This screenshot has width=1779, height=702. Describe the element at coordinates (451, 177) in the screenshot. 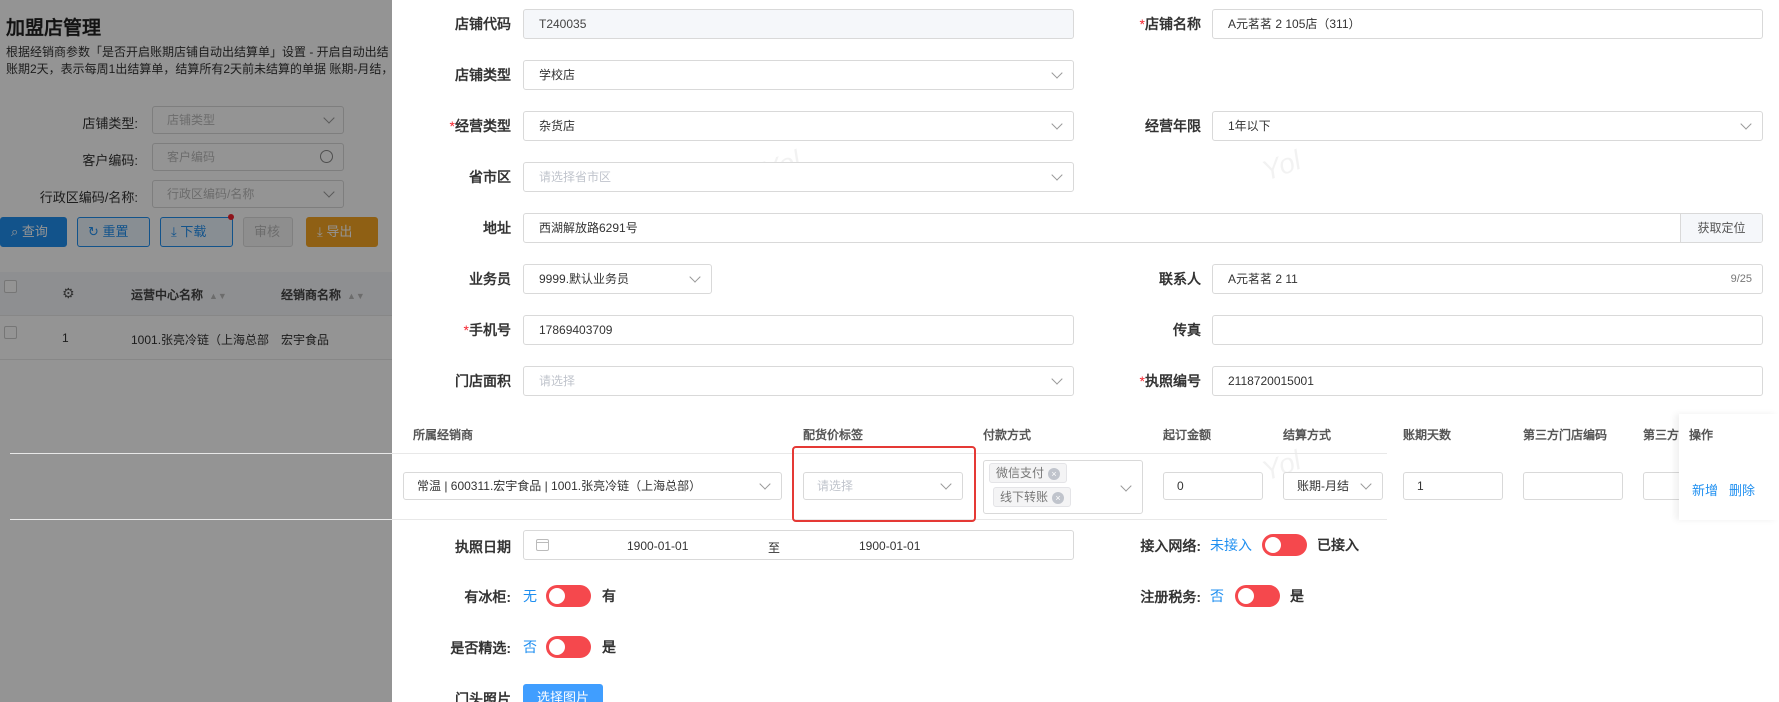

I see `region-label: 省市区` at that location.